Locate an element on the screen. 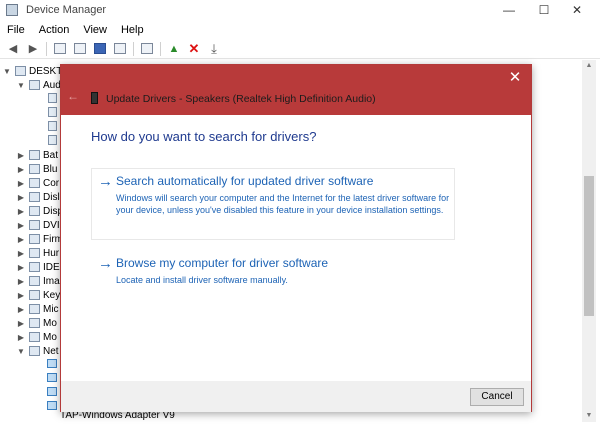  menu-help: Help is located at coordinates (132, 30).